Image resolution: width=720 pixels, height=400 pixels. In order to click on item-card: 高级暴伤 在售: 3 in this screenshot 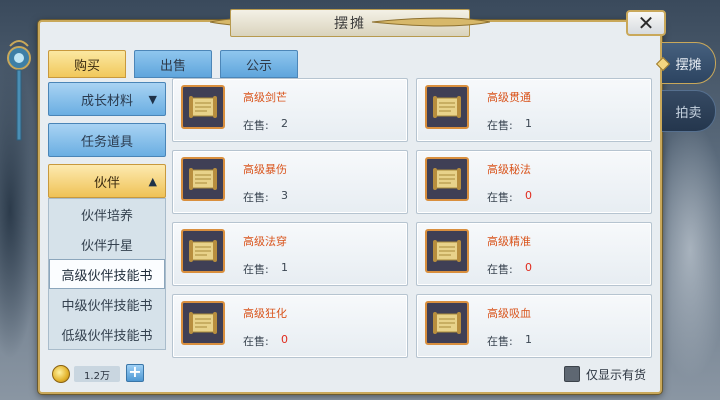, I will do `click(290, 182)`.